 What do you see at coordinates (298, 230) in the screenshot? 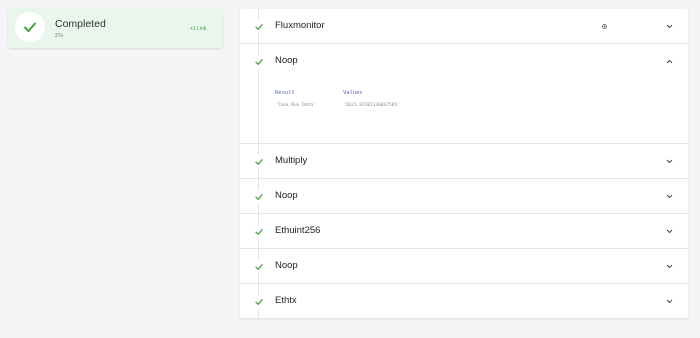
I see `task-label: Ethuint256` at bounding box center [298, 230].